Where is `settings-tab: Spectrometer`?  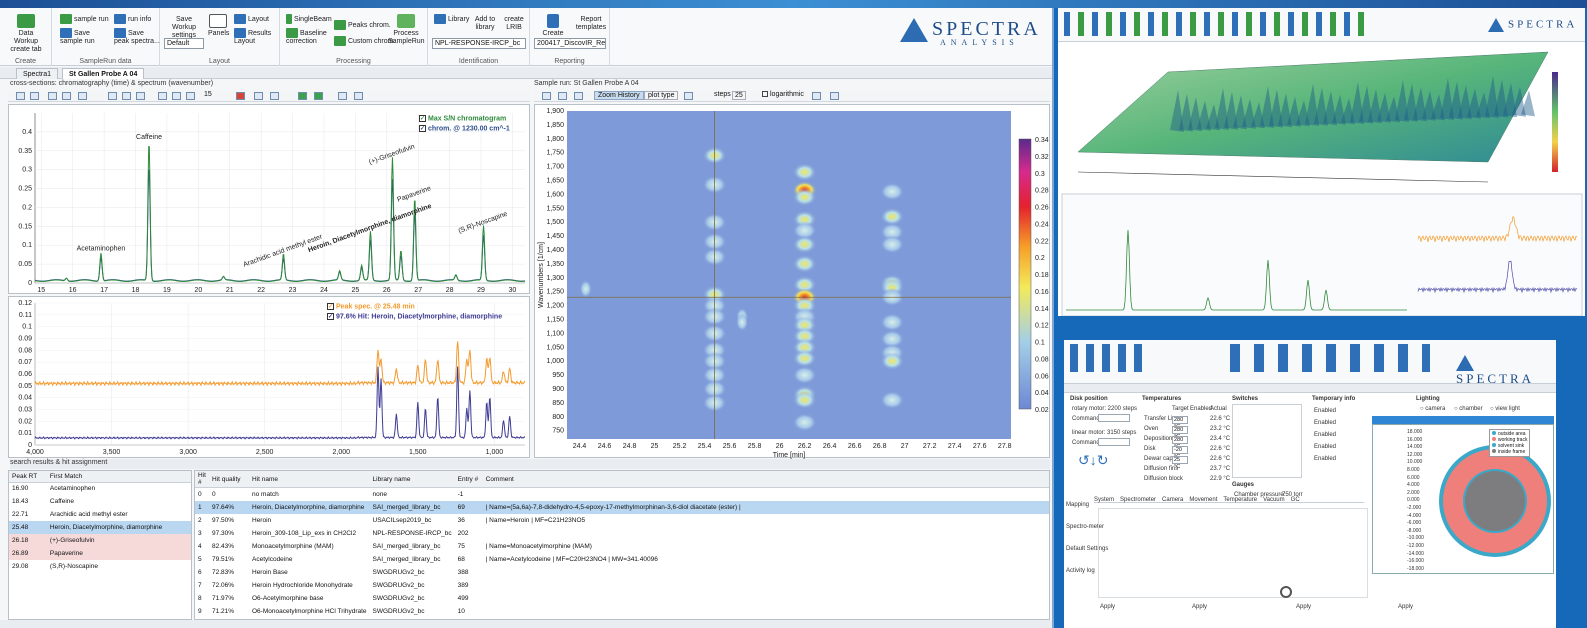 settings-tab: Spectrometer is located at coordinates (1138, 500).